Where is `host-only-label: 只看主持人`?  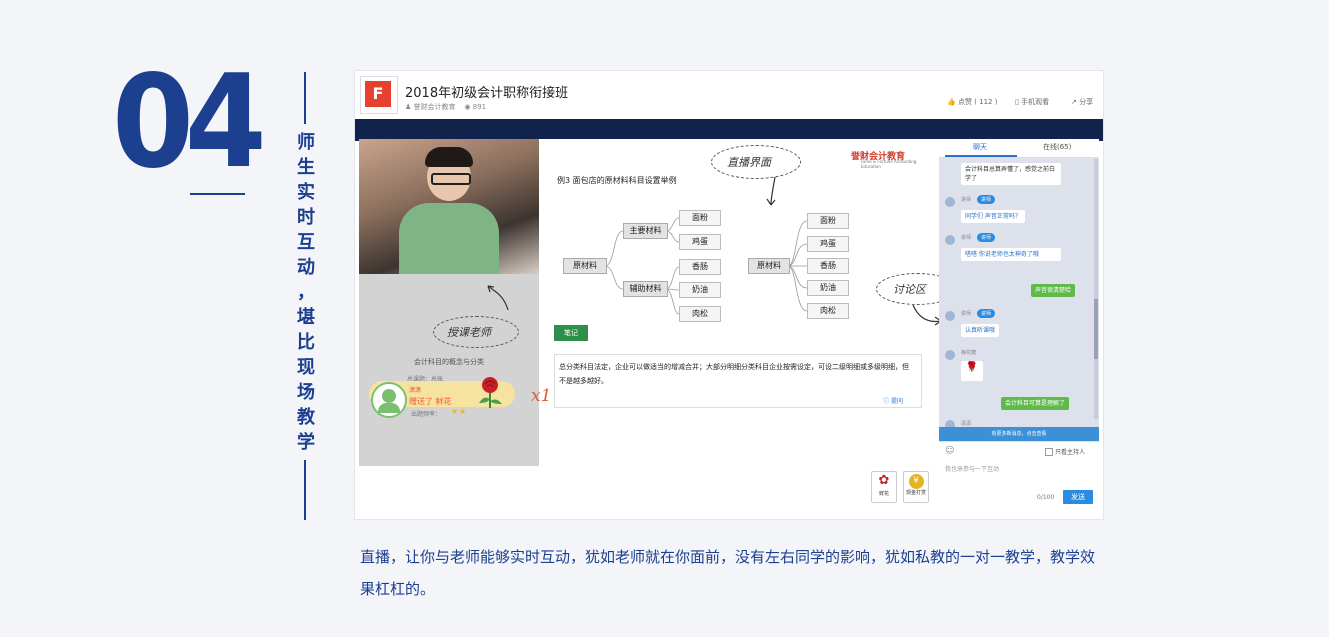
host-only-label: 只看主持人 is located at coordinates (1070, 452).